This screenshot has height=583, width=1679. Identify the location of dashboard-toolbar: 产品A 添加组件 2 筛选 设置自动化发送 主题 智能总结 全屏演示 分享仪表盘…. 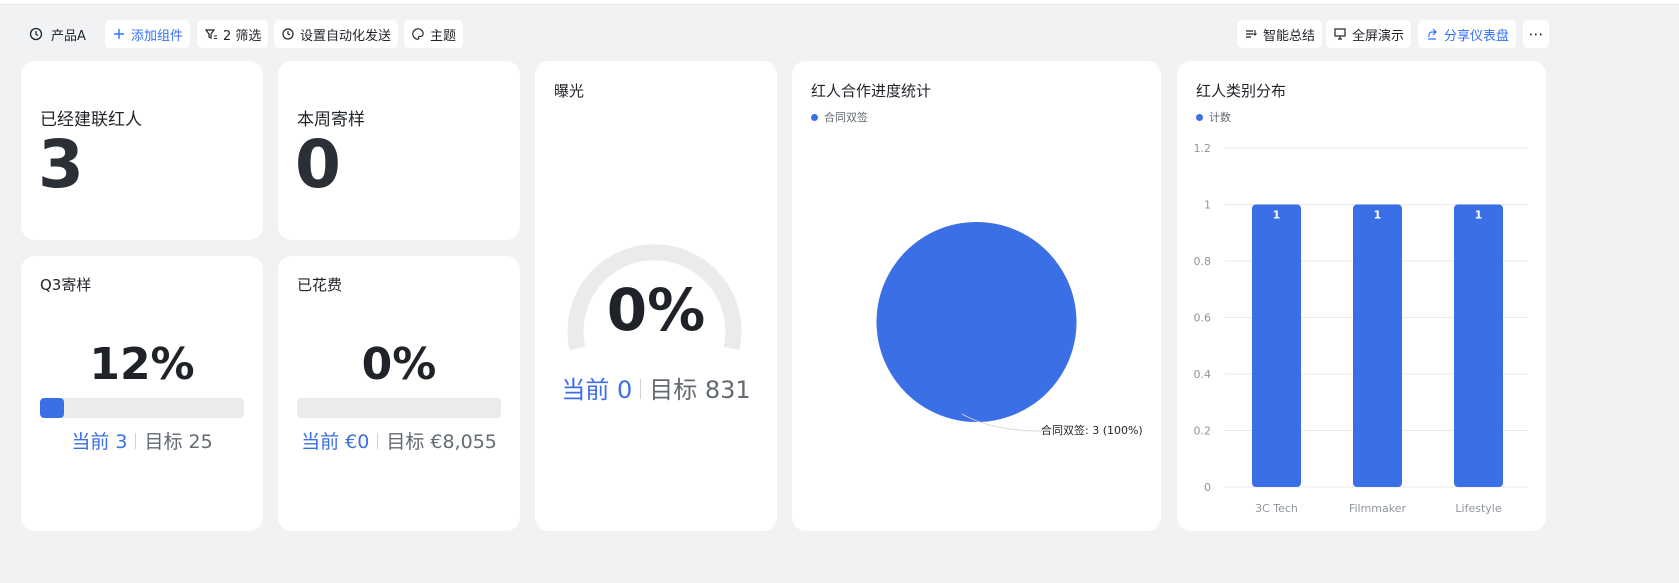
(839, 35).